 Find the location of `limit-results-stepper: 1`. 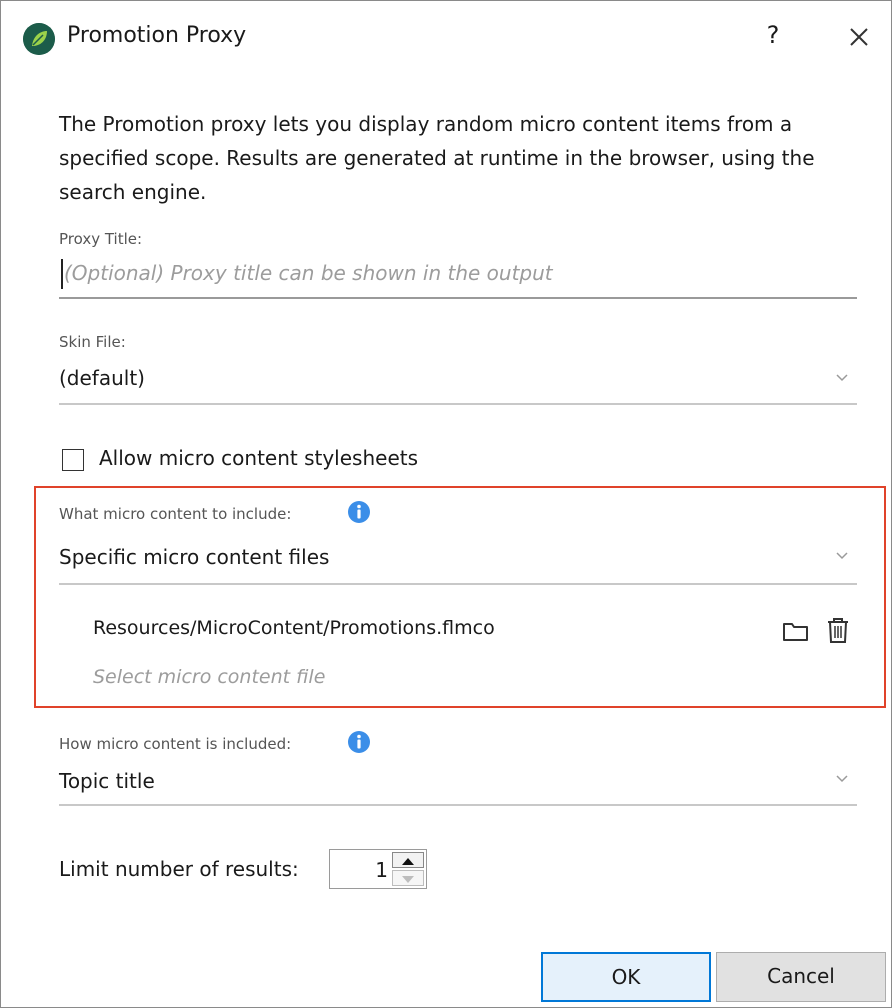

limit-results-stepper: 1 is located at coordinates (378, 869).